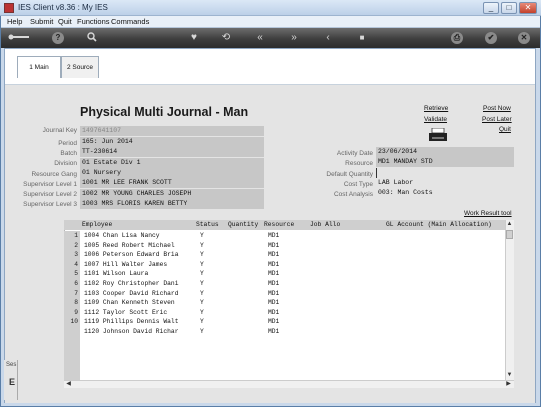 The width and height of the screenshot is (541, 407). I want to click on horizontal-scrollbar, so click(289, 384).